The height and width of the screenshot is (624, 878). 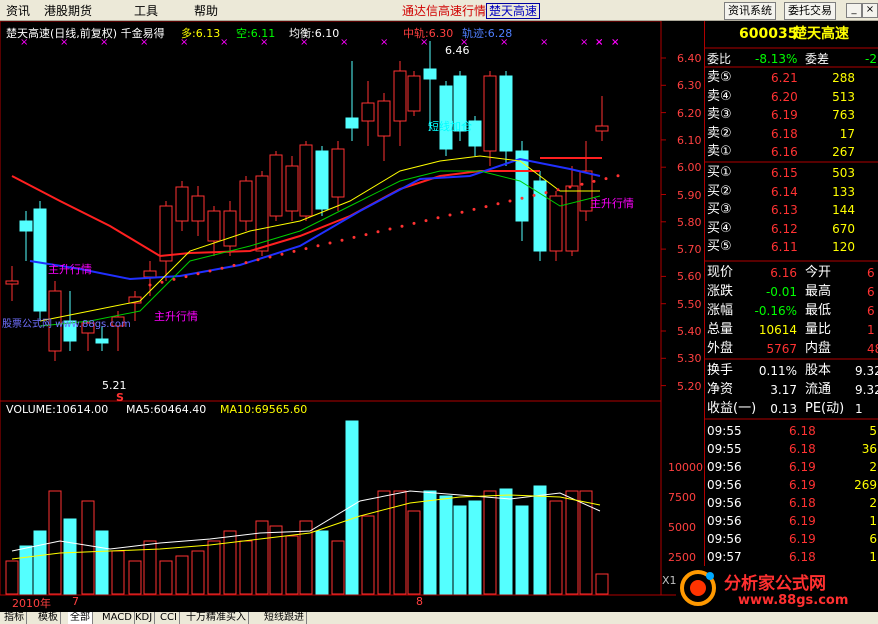 What do you see at coordinates (791, 78) in the screenshot?
I see `sell-level-row: 卖⑤ 6.21 288` at bounding box center [791, 78].